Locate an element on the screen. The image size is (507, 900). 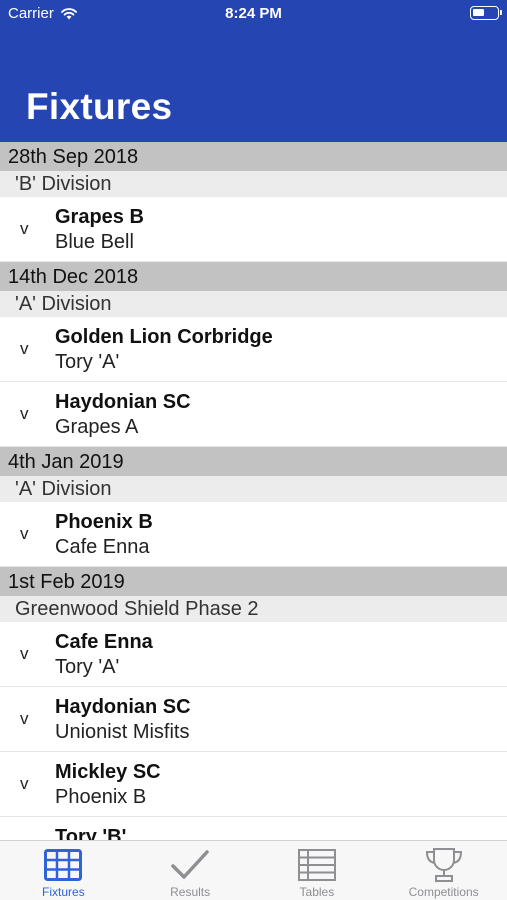
home-team: Tory 'B' is located at coordinates (91, 833).